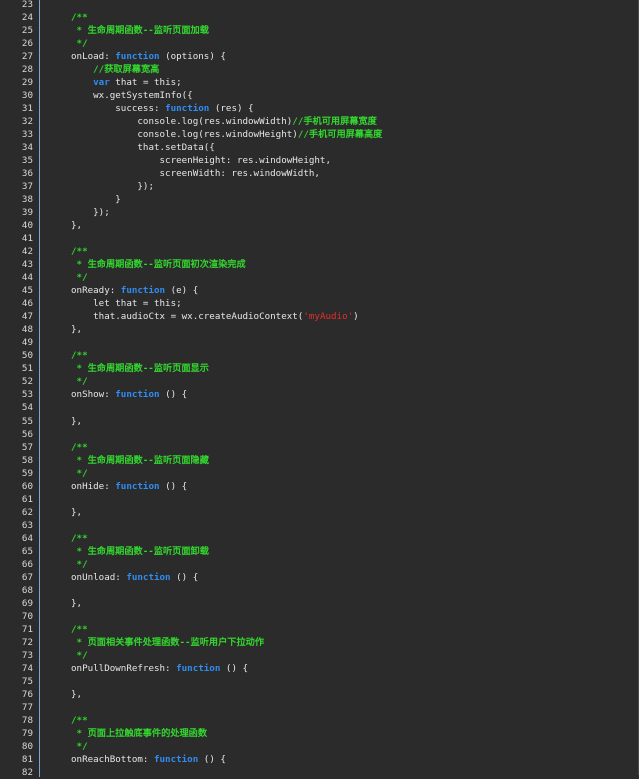  Describe the element at coordinates (27, 96) in the screenshot. I see `line-number: 30` at that location.